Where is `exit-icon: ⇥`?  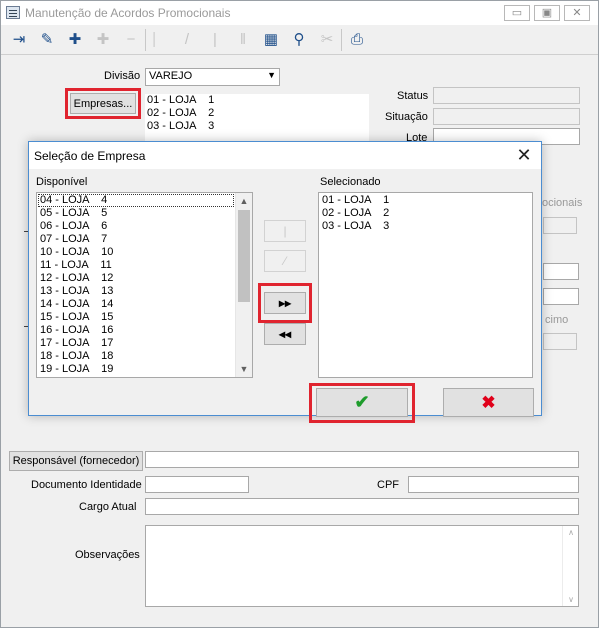
exit-icon: ⇥ is located at coordinates (19, 40).